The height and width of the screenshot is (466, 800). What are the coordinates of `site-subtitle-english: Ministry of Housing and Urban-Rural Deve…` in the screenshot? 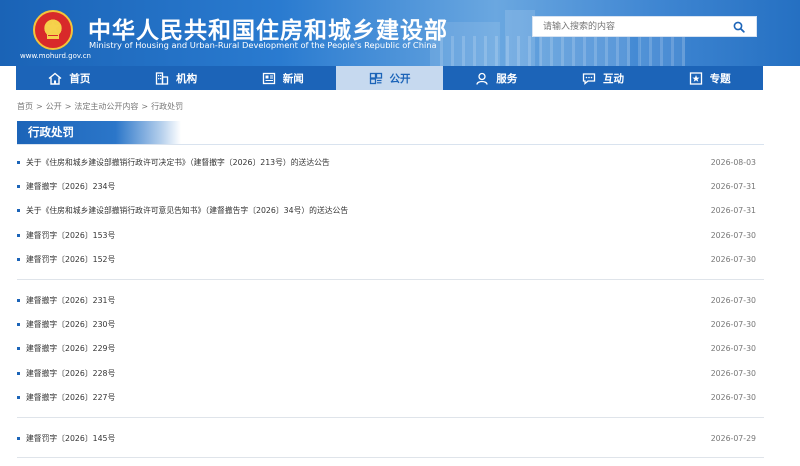 It's located at (263, 45).